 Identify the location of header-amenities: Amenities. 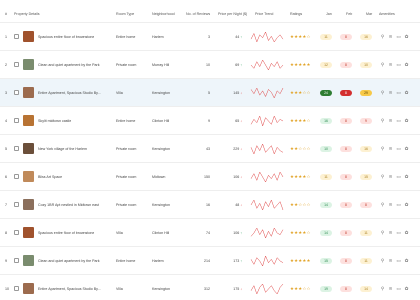
(387, 14).